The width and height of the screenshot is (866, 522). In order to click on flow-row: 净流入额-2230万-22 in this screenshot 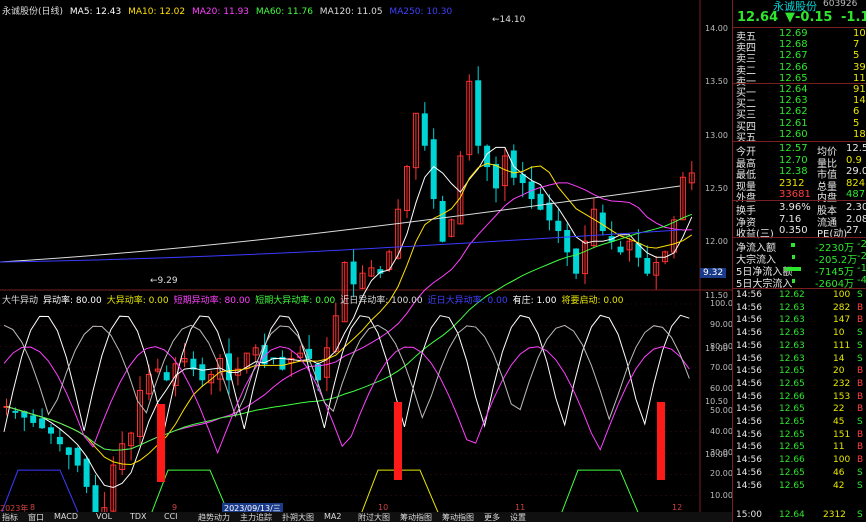, I will do `click(799, 246)`.